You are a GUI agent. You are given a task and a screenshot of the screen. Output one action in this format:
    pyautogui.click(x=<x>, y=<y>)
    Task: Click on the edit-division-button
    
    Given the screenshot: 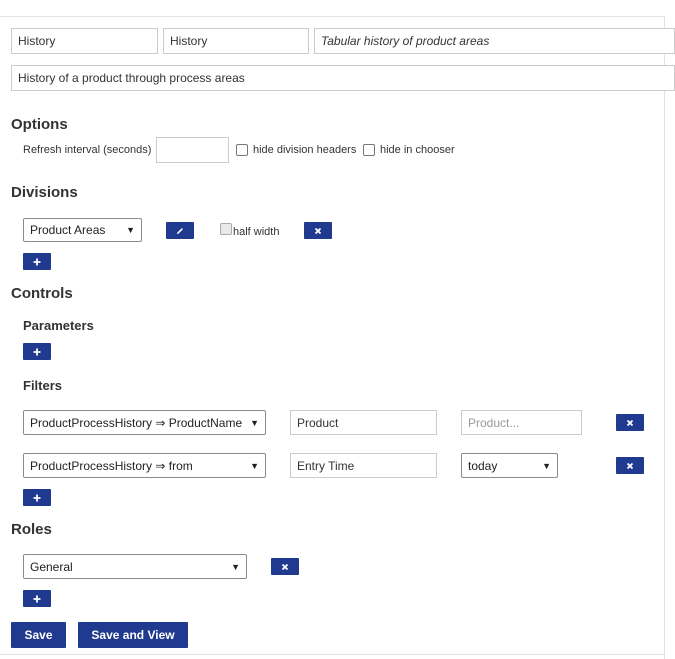 What is the action you would take?
    pyautogui.click(x=180, y=230)
    